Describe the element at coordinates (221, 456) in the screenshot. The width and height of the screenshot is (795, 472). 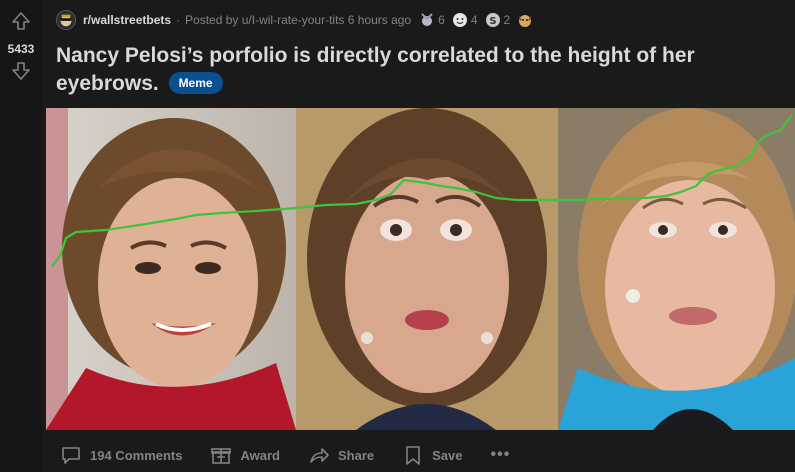
I see `gift-icon` at that location.